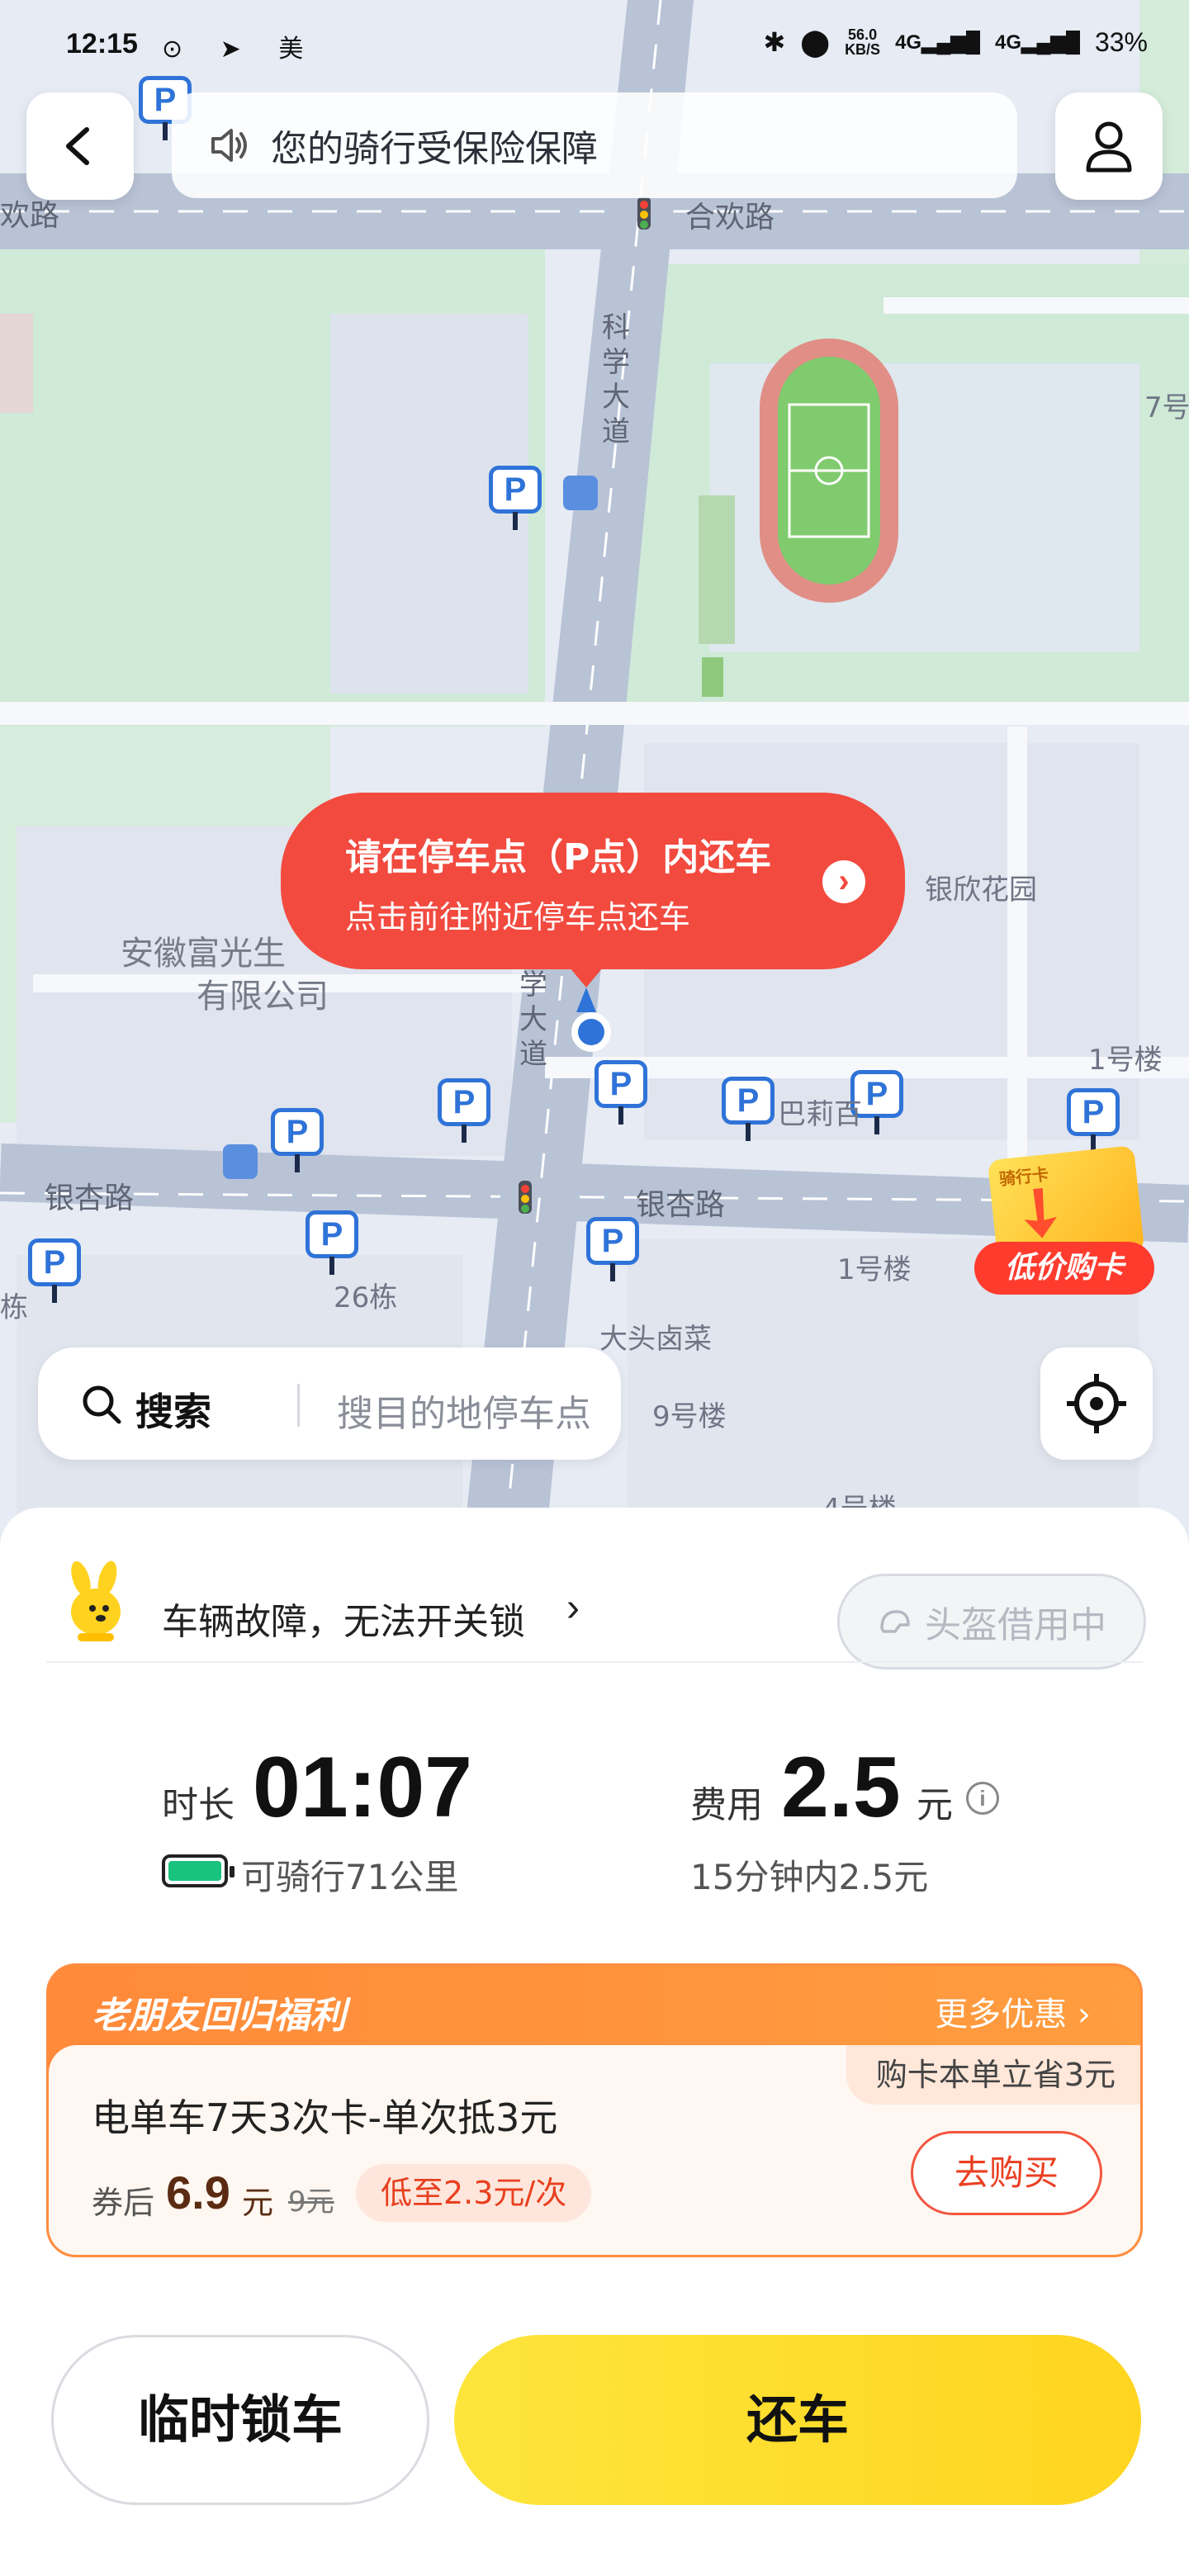  I want to click on back-arrow-icon, so click(77, 146).